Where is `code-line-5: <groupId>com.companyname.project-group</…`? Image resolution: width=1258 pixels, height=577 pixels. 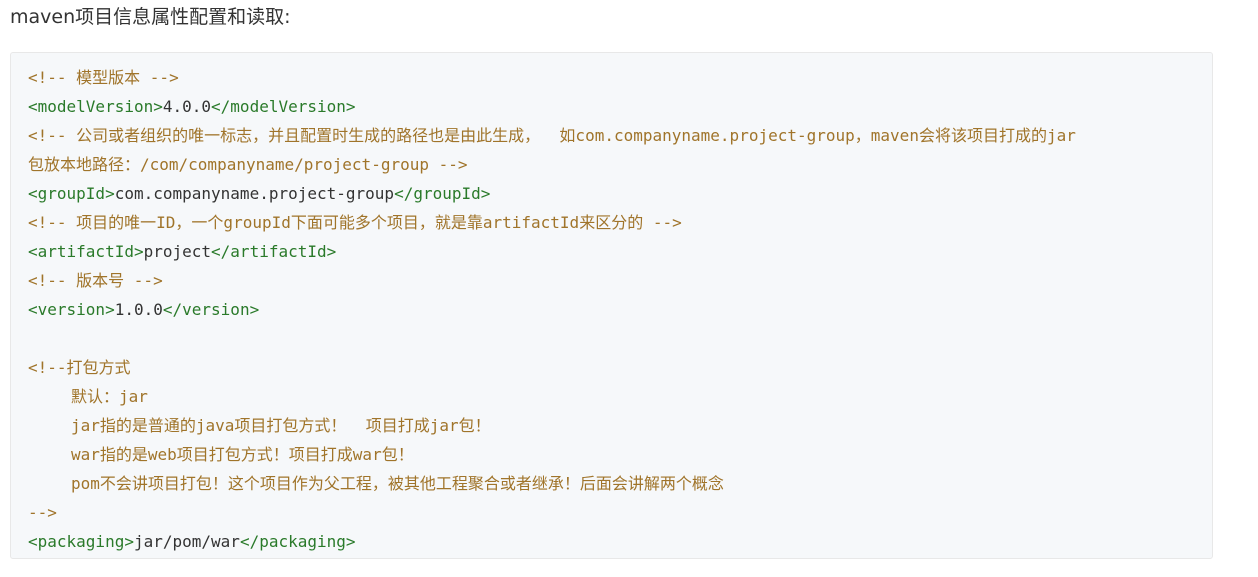 code-line-5: <groupId>com.companyname.project-group</… is located at coordinates (620, 193).